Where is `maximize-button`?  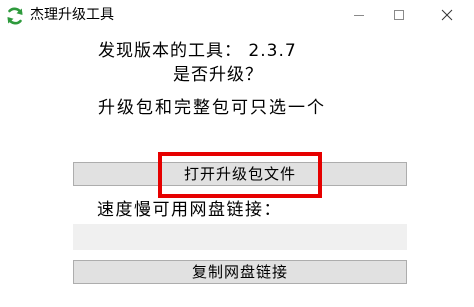 maximize-button is located at coordinates (399, 15).